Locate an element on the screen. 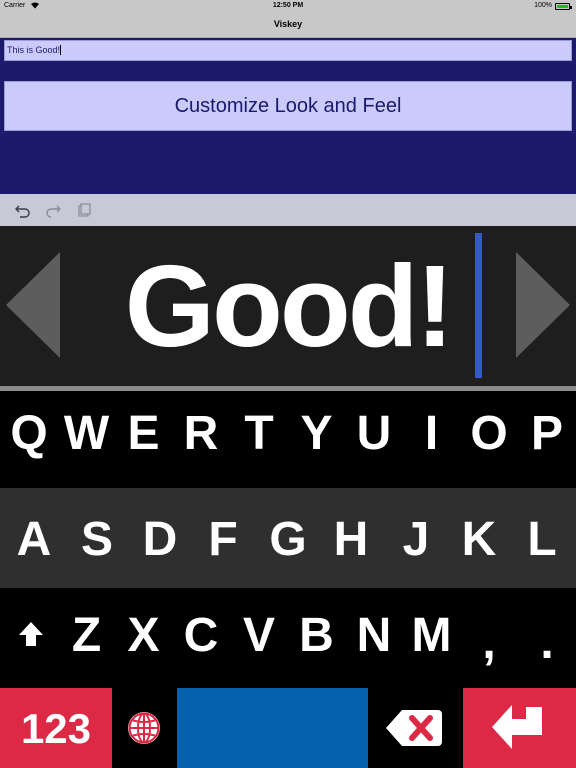 This screenshot has width=576, height=768. preview-word: Good! is located at coordinates (289, 306).